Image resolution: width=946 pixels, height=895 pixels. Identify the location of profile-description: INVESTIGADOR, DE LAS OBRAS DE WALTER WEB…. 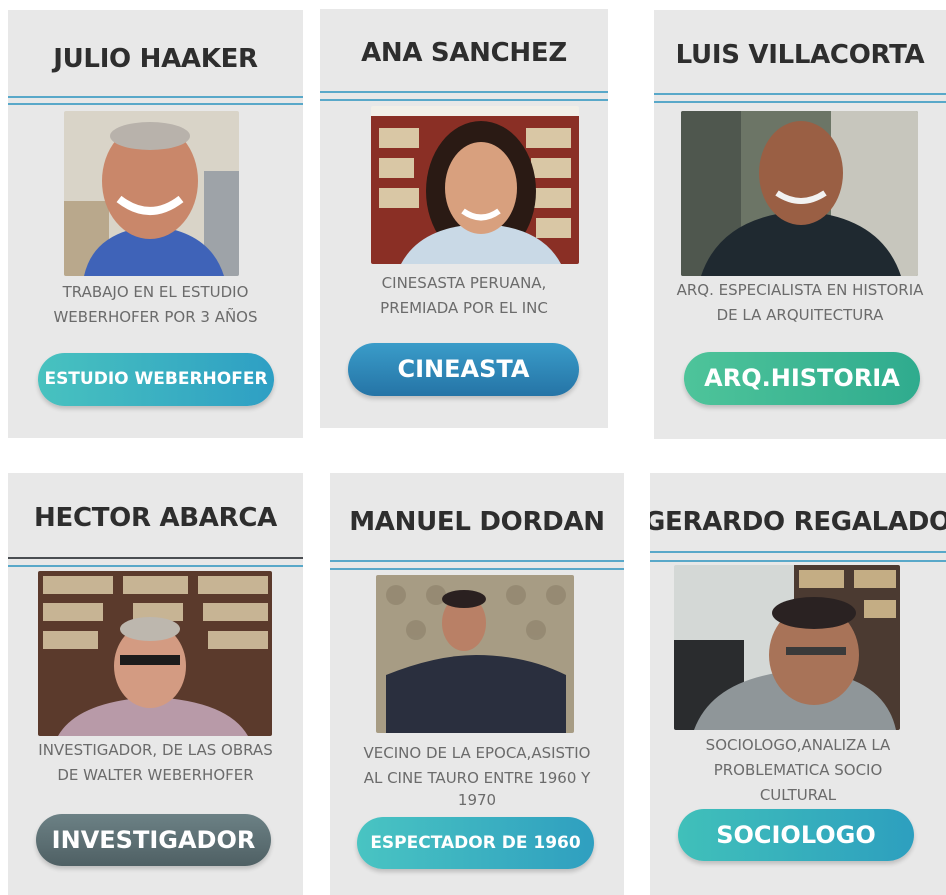
(155, 762).